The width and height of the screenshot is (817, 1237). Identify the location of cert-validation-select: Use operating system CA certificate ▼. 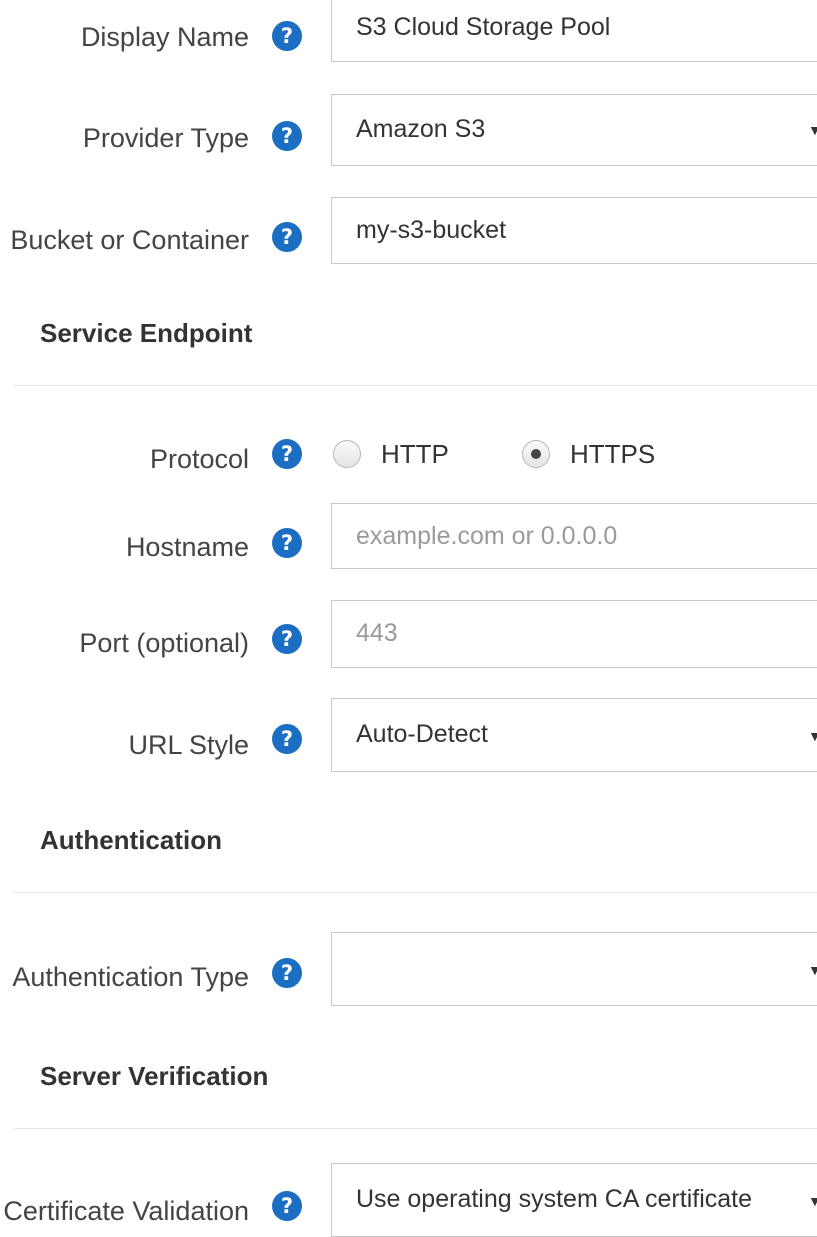
(574, 1200).